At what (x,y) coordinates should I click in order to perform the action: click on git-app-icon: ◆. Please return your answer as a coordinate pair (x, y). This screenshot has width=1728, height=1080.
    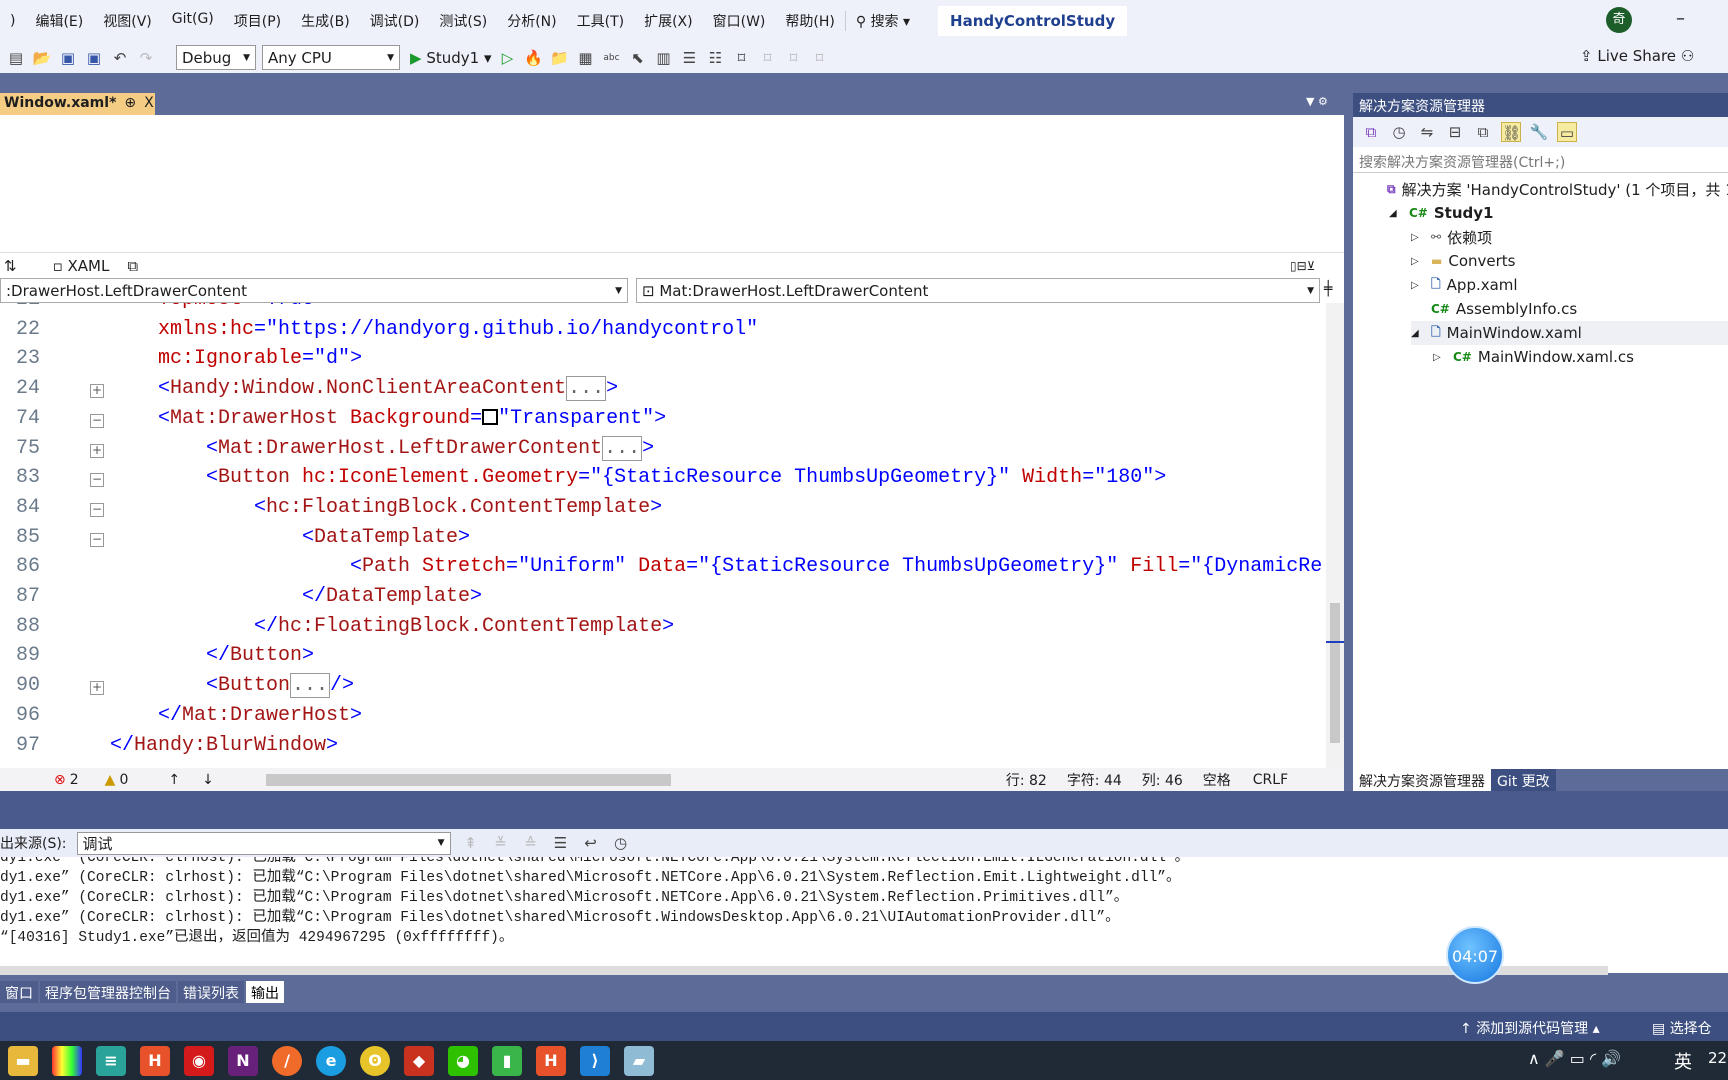
    Looking at the image, I should click on (419, 1060).